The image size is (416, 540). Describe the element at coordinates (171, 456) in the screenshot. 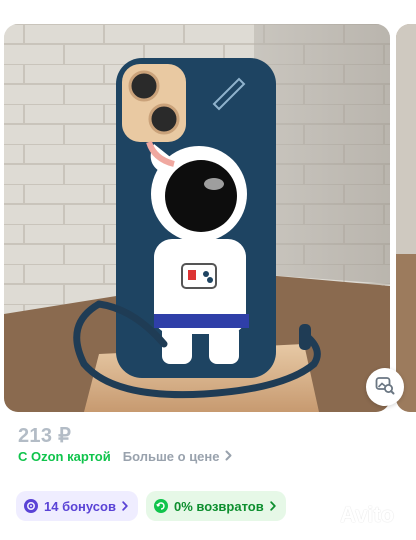

I see `more-about-price-label: Больше о цене` at that location.